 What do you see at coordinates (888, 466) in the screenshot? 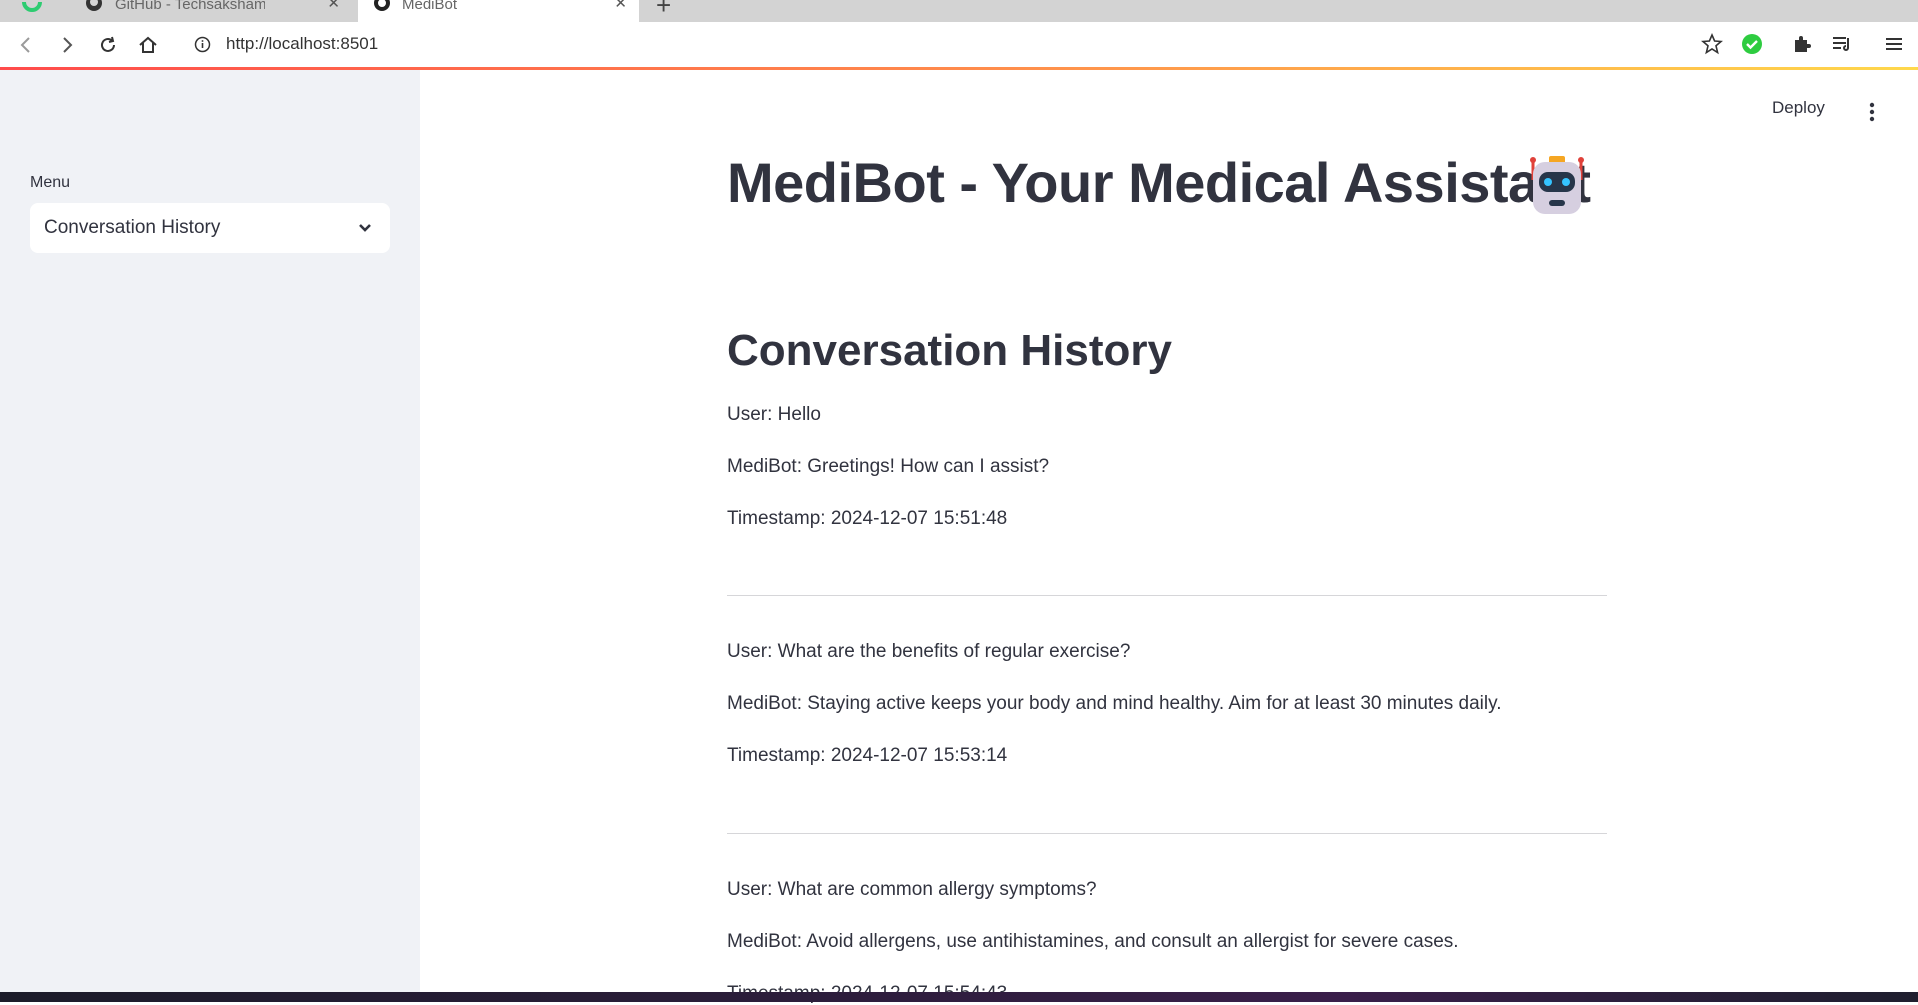
I see `bot-message: MediBot: Greetings! How can I assist?` at bounding box center [888, 466].